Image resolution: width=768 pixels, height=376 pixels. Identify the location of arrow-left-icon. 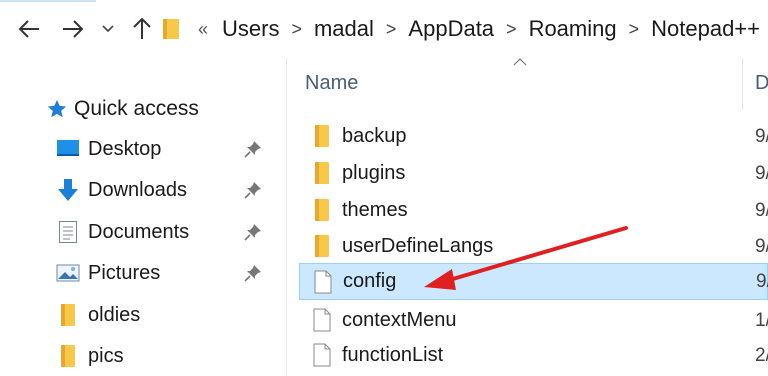
(28, 29).